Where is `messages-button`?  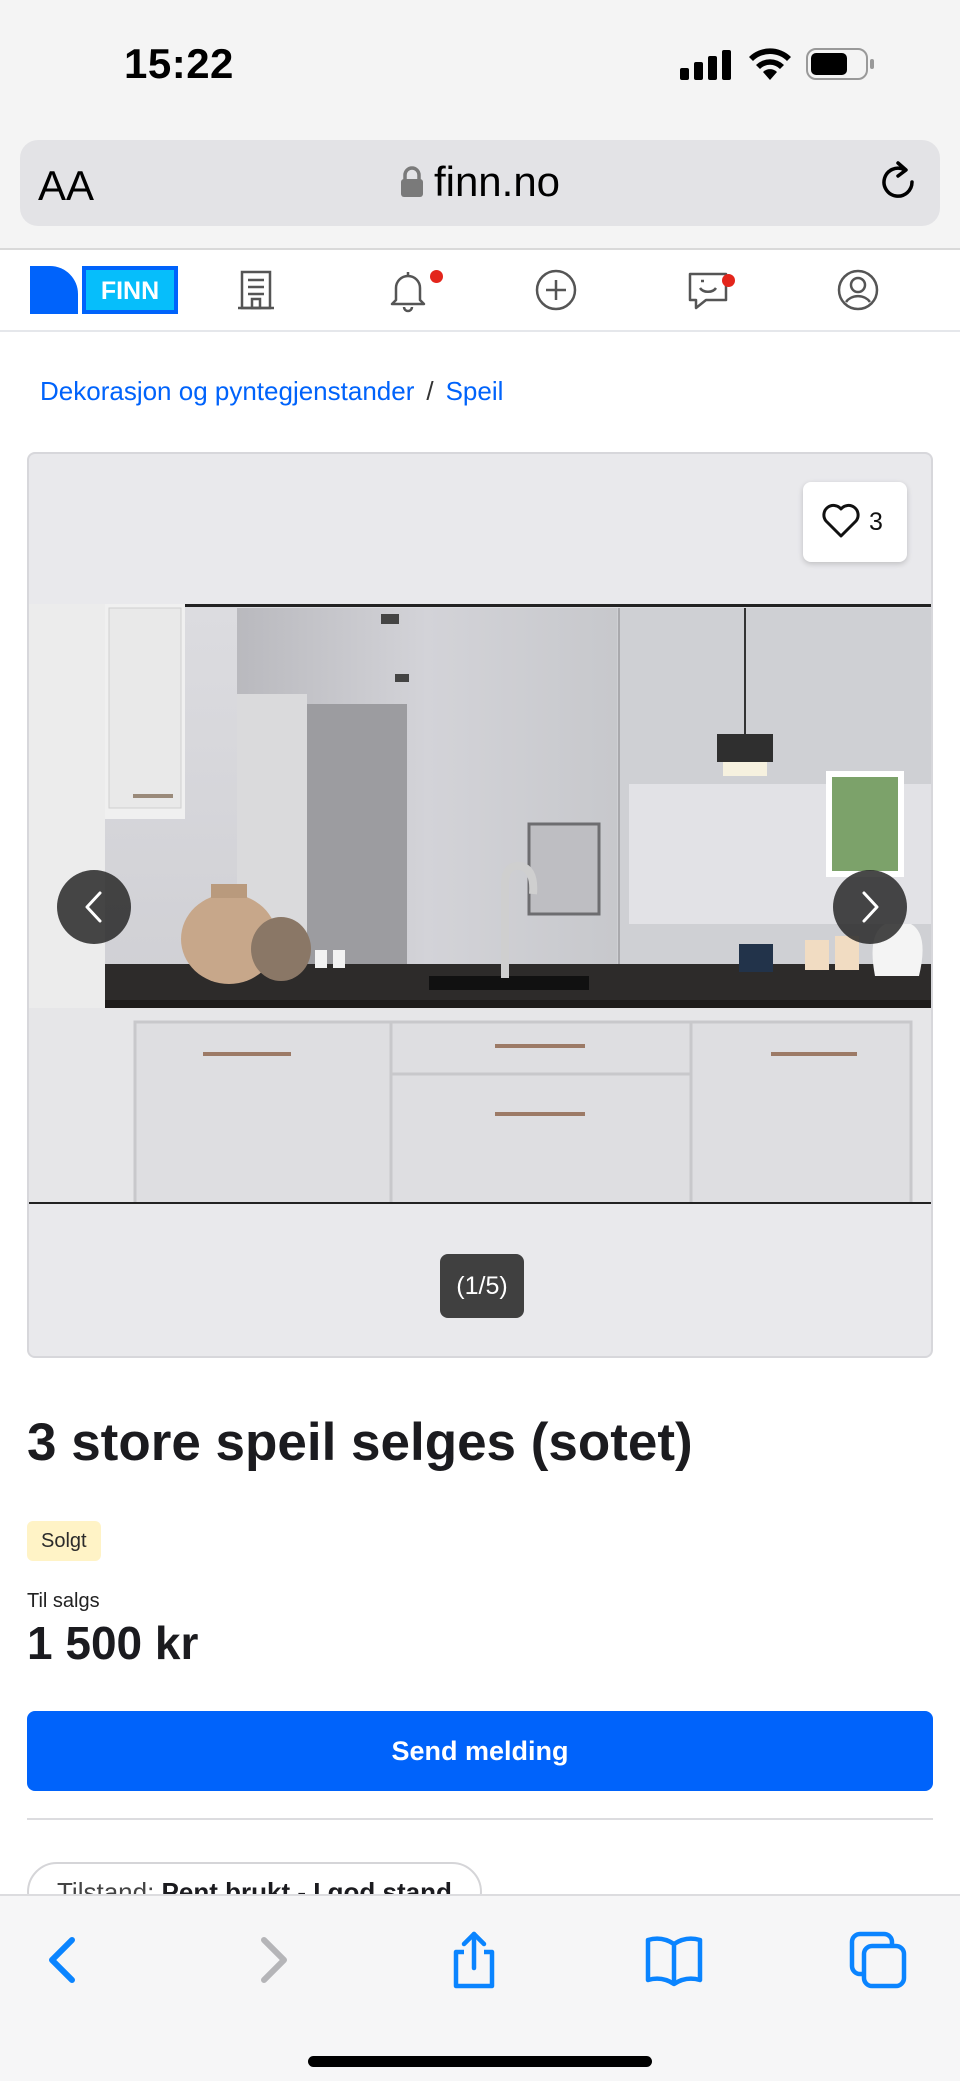 messages-button is located at coordinates (709, 290).